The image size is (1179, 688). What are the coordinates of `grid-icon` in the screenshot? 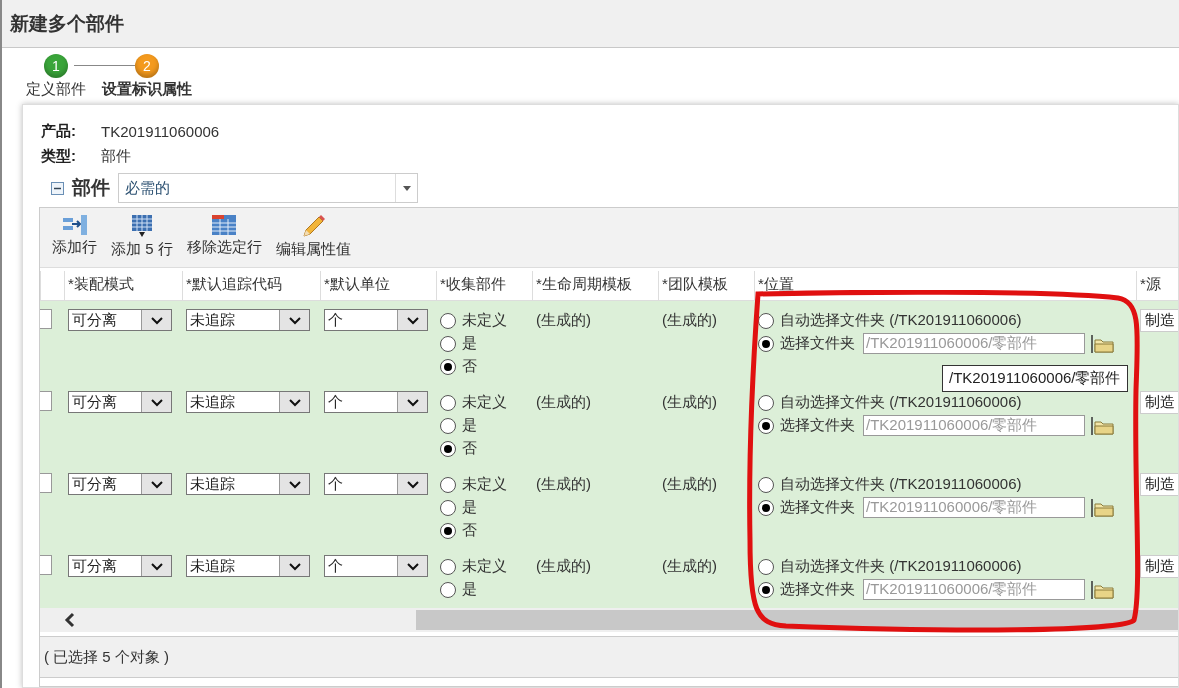 It's located at (141, 226).